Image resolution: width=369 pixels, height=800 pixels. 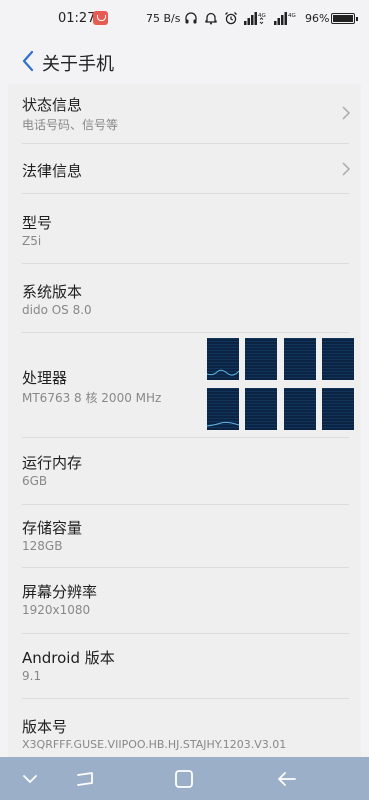 I want to click on nav-recents-button, so click(x=85, y=778).